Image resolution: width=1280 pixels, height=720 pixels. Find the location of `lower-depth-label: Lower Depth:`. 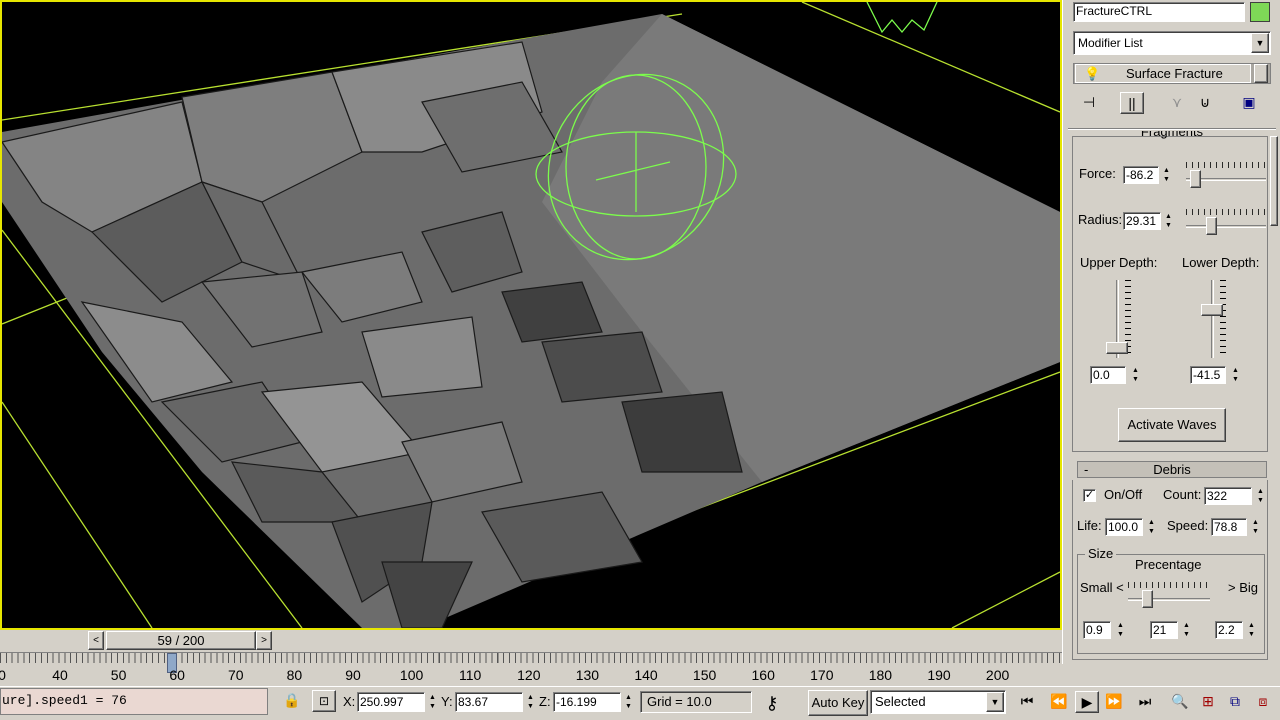

lower-depth-label: Lower Depth: is located at coordinates (1221, 262).